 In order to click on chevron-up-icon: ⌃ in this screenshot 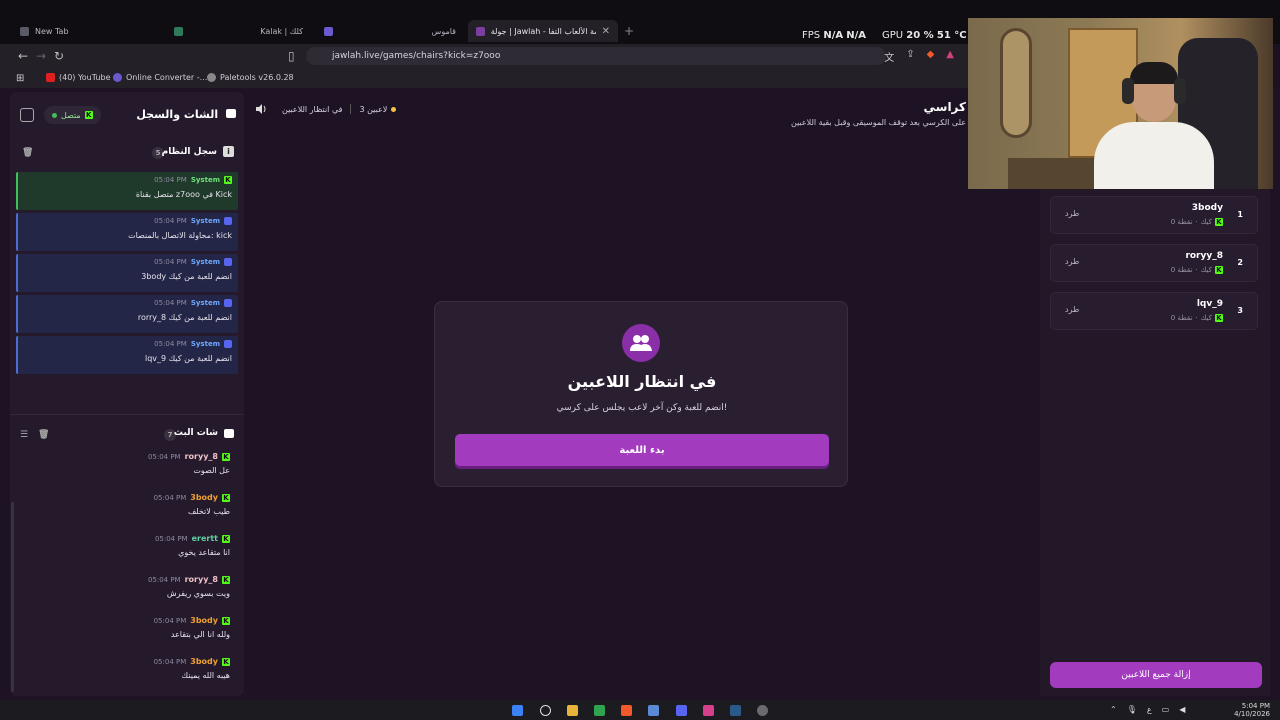, I will do `click(1113, 709)`.